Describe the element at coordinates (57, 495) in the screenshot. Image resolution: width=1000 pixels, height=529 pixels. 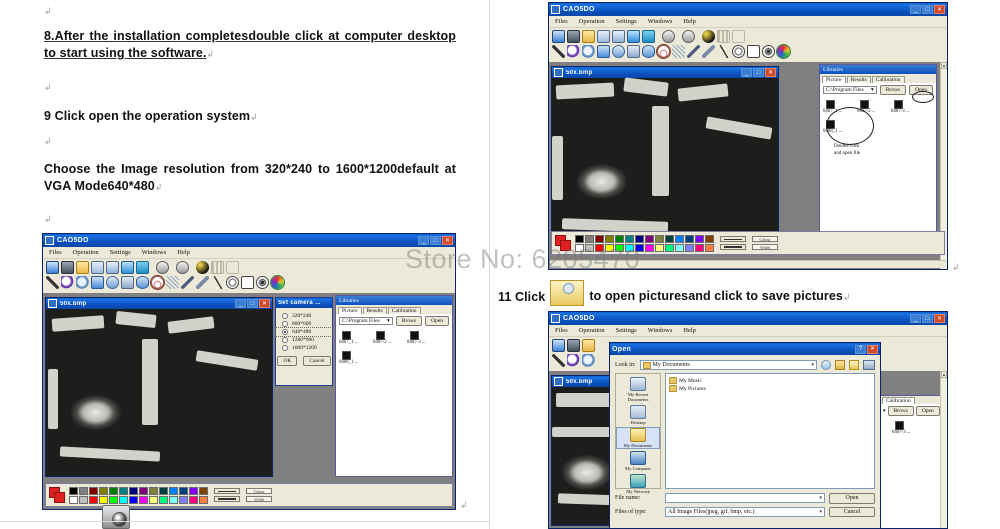
I see `current-color-swatch` at that location.